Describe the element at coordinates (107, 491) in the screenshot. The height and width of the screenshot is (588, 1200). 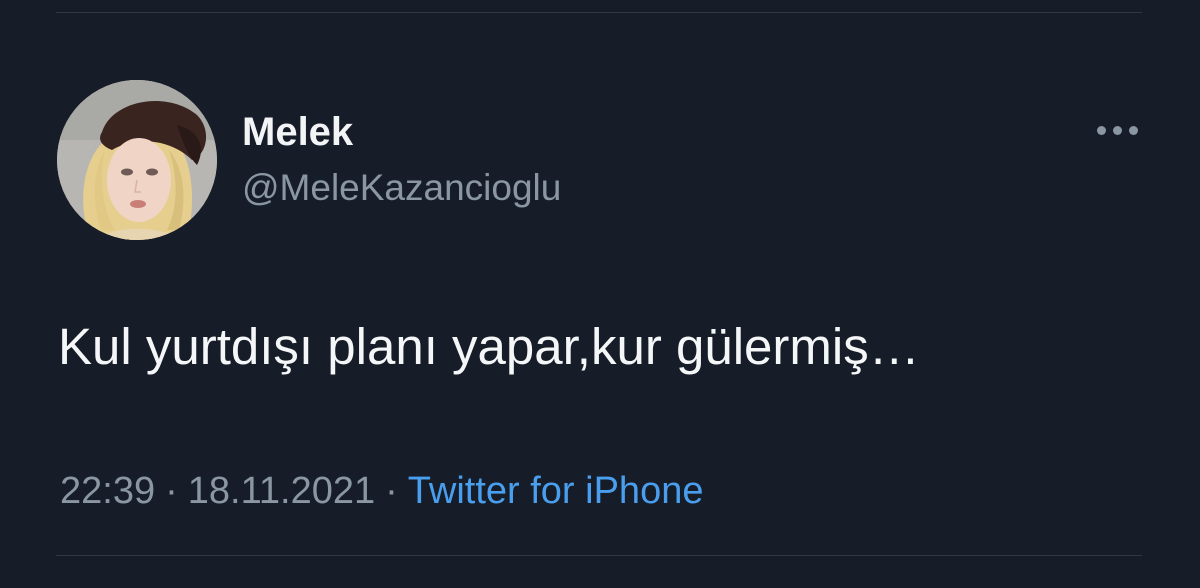
I see `tweet-time: 22:39` at that location.